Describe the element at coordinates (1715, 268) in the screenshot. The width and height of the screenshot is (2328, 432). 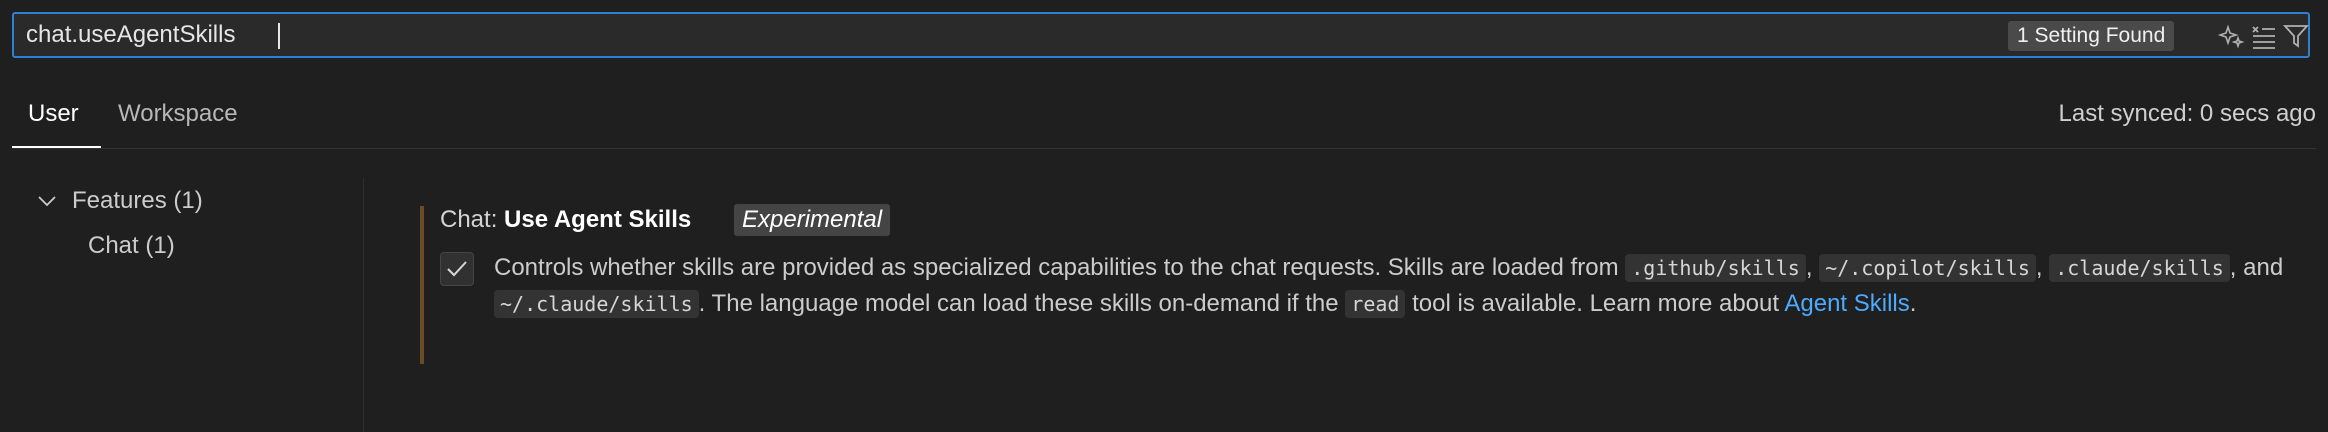
I see `code-github-skills: .github/skills` at that location.